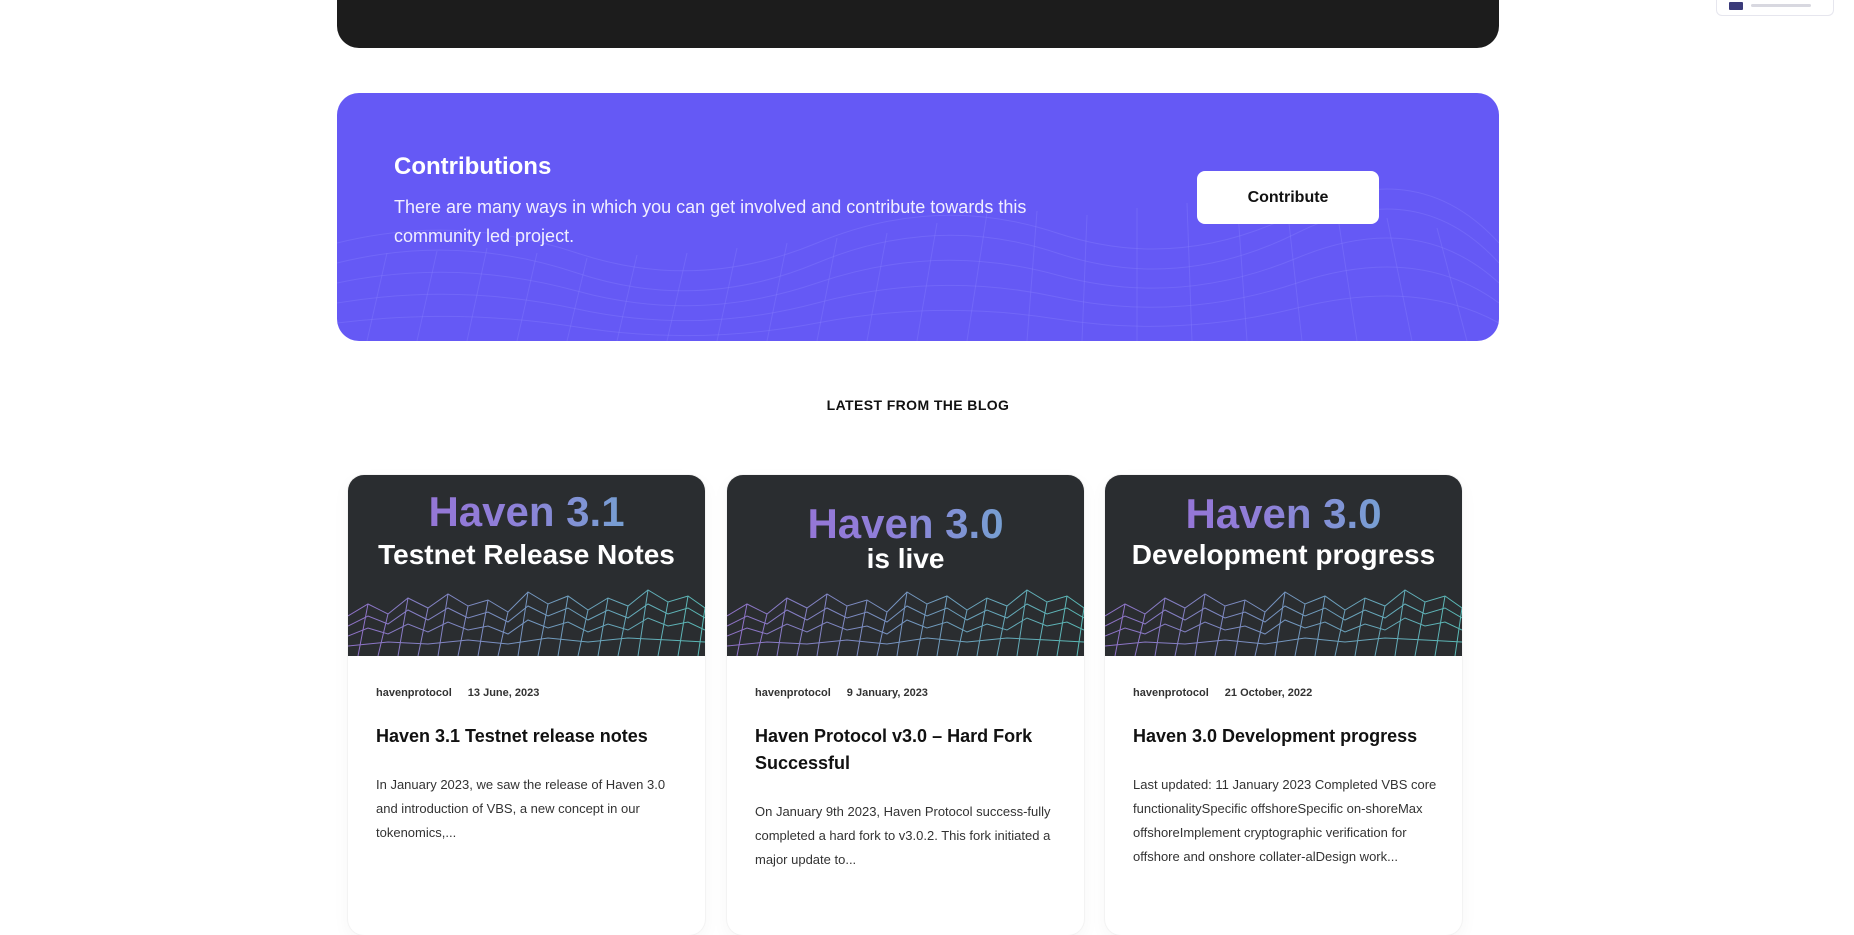  Describe the element at coordinates (918, 24) in the screenshot. I see `hero-dark-block` at that location.